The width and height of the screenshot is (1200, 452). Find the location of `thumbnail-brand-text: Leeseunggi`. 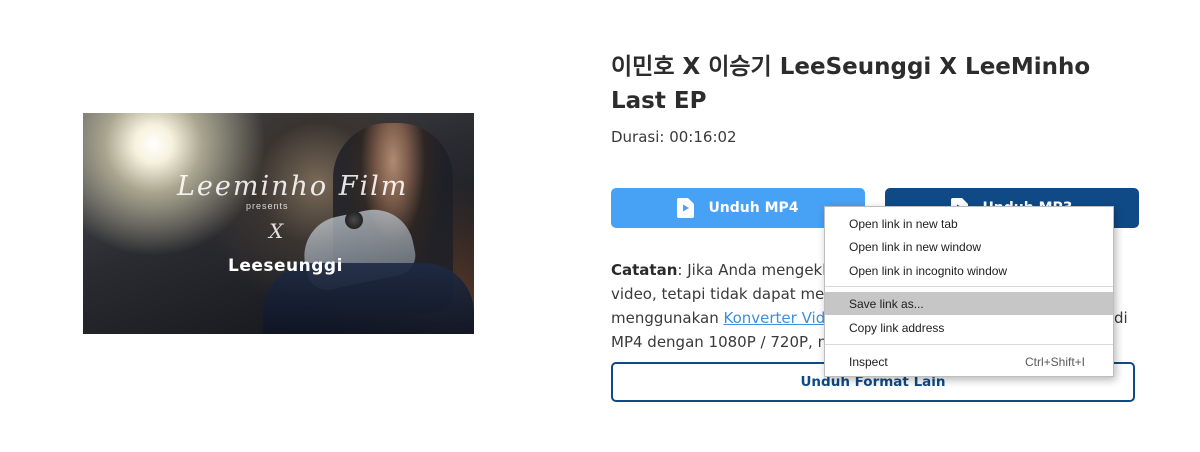

thumbnail-brand-text: Leeseunggi is located at coordinates (285, 266).